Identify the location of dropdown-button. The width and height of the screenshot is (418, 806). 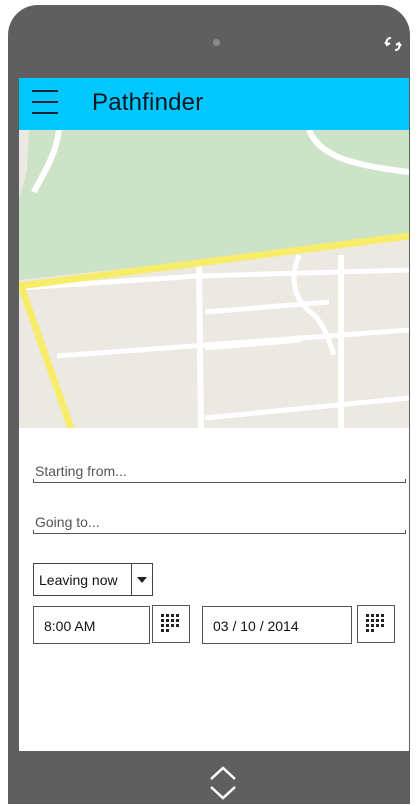
(141, 579).